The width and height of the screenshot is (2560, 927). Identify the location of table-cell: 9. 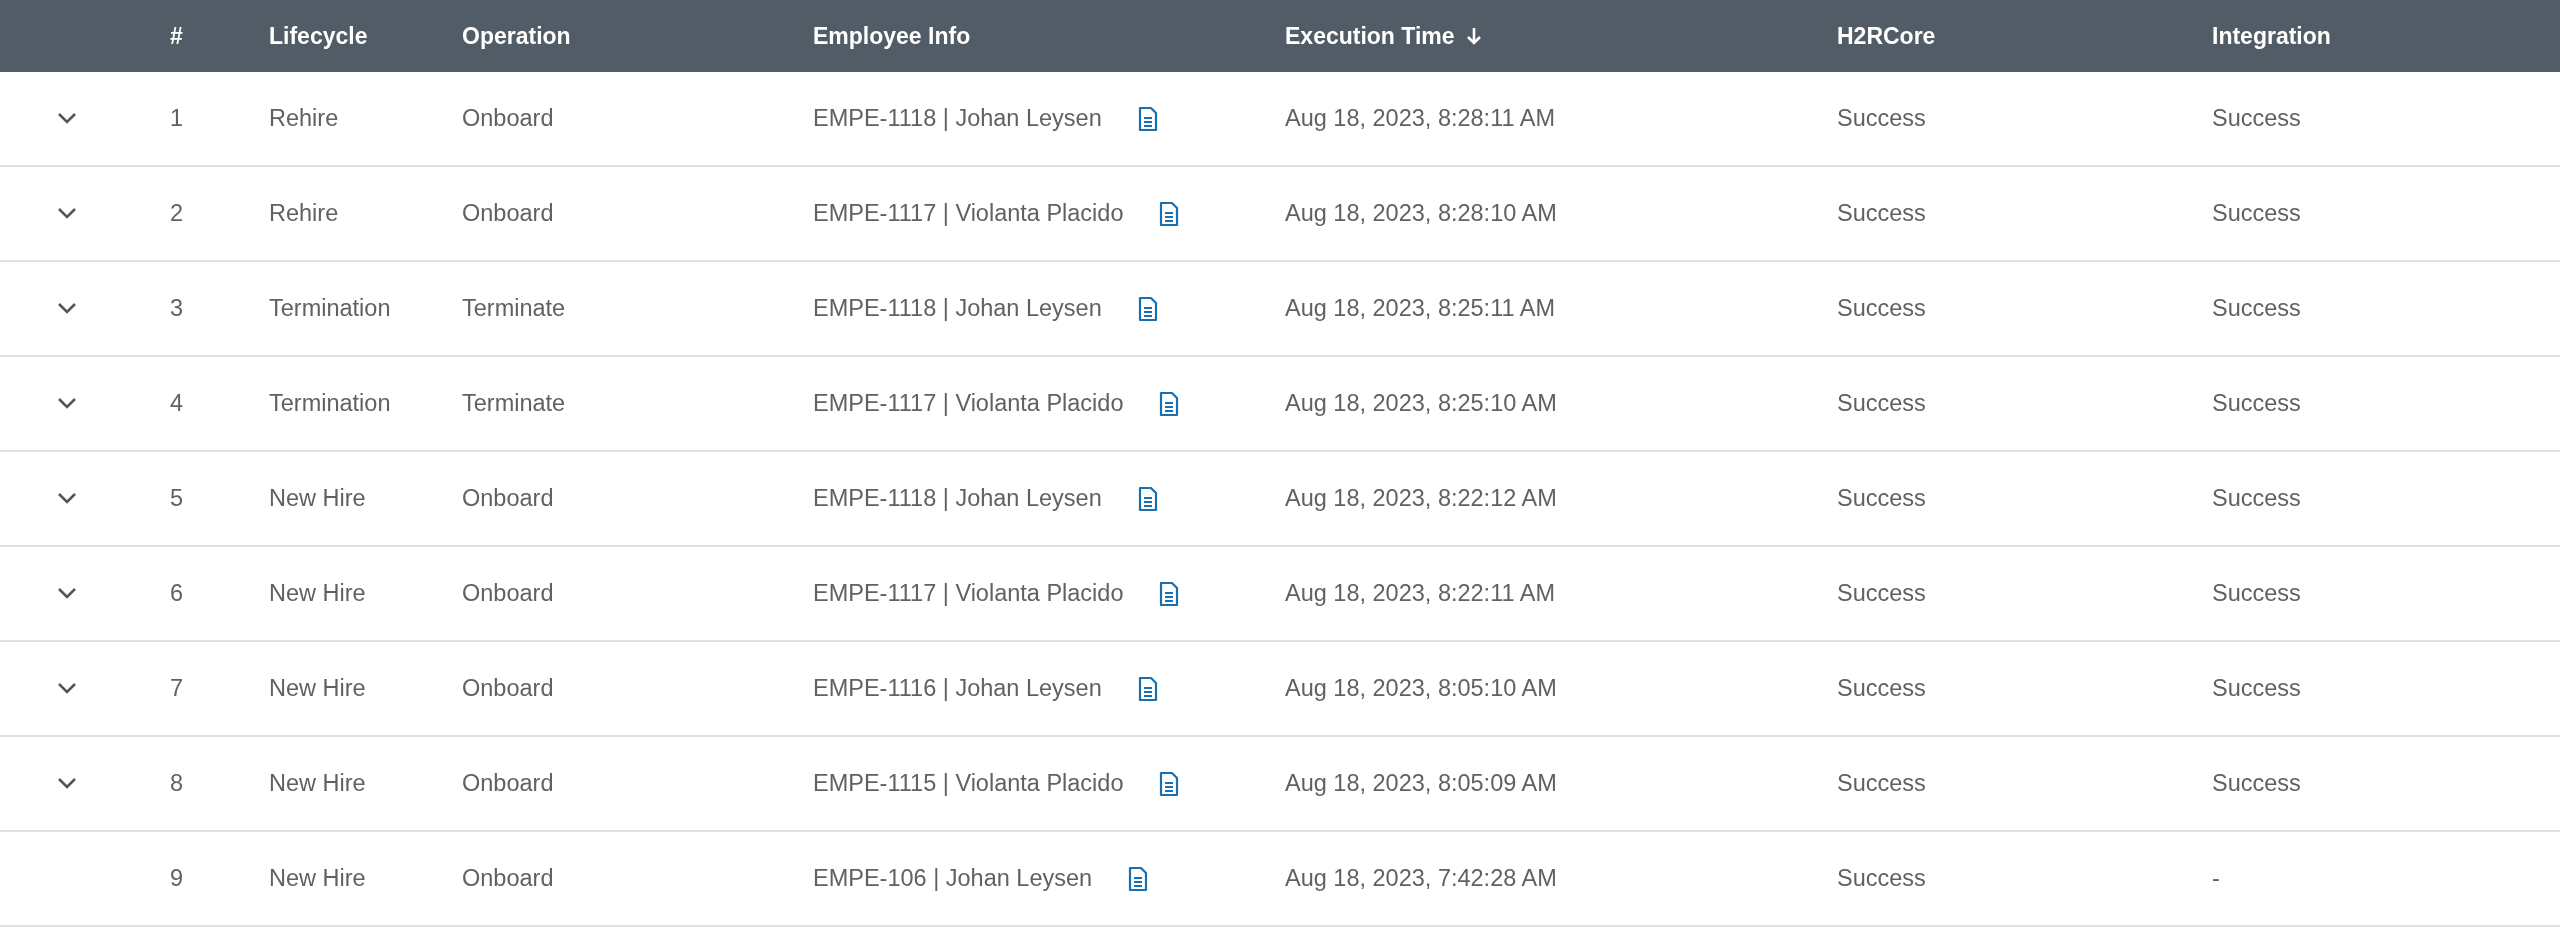
(177, 878).